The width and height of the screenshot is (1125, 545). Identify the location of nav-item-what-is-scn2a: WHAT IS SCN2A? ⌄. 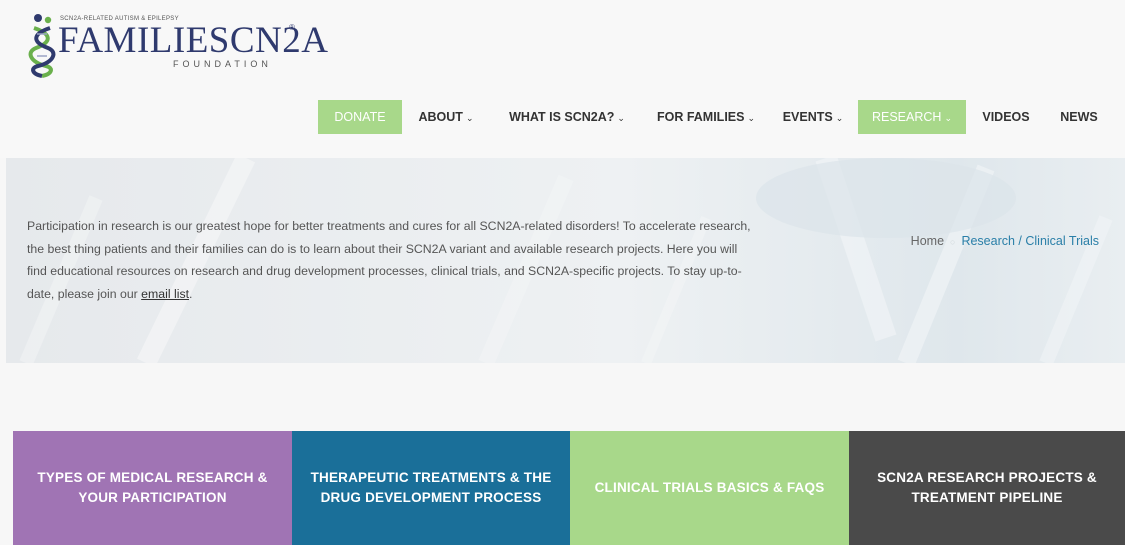
(567, 117).